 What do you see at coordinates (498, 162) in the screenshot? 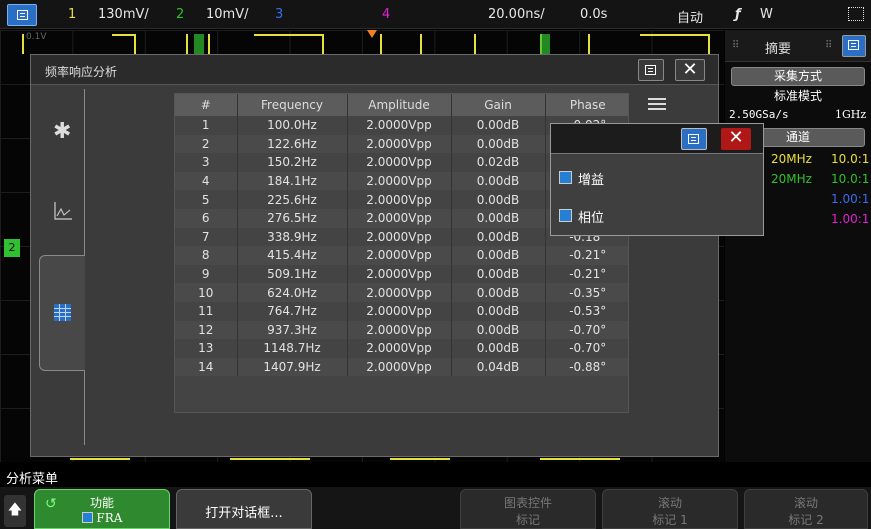
I see `cell-gain: 0.02dB` at bounding box center [498, 162].